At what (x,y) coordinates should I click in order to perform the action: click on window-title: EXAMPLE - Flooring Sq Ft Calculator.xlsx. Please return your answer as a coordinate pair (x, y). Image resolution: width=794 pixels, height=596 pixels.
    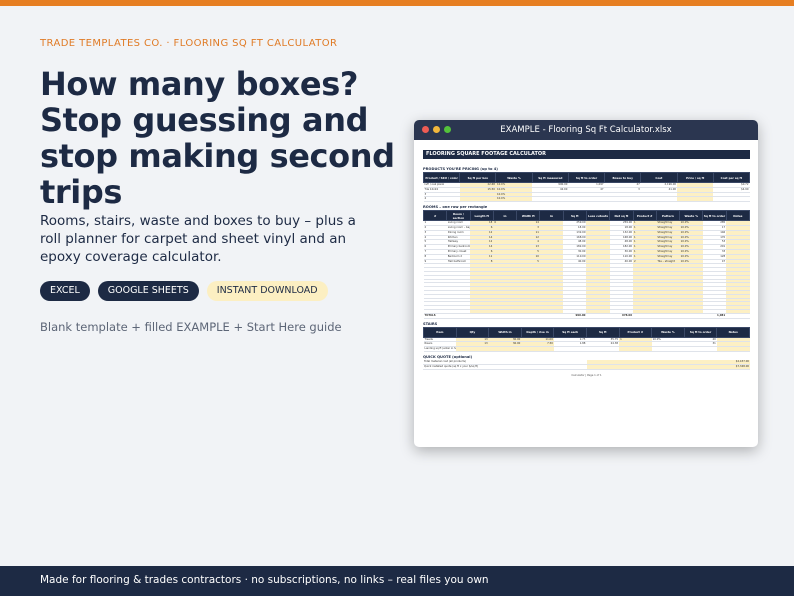
    Looking at the image, I should click on (586, 130).